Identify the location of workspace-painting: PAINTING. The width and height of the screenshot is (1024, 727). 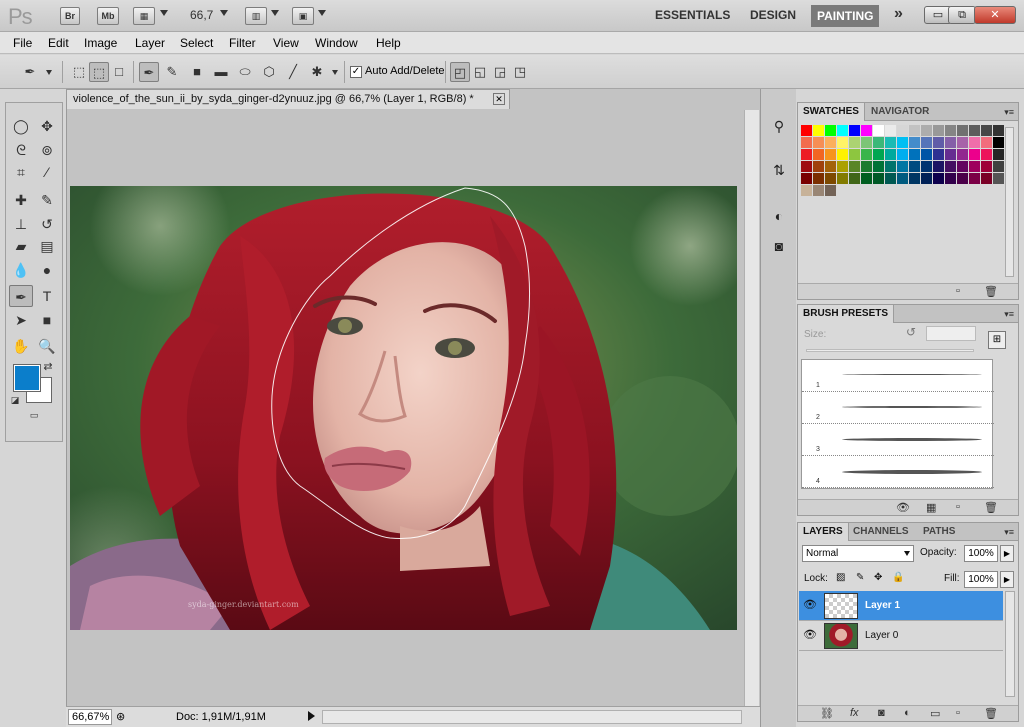
(845, 16).